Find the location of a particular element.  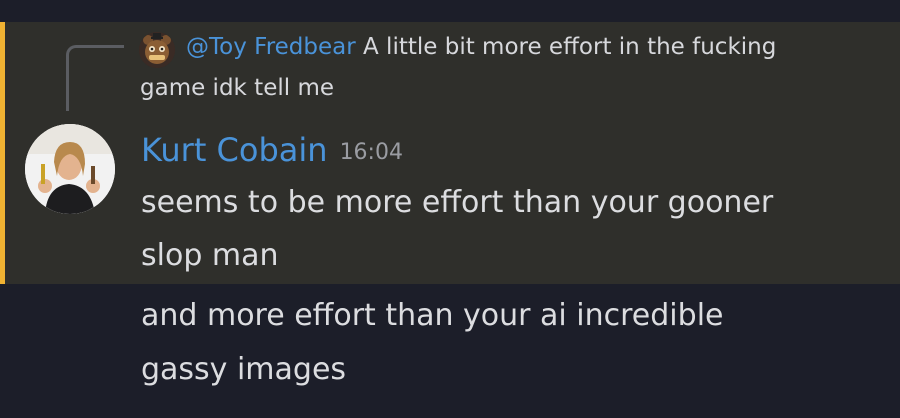

message-header: Kurt Cobain 16:04 is located at coordinates (272, 151).